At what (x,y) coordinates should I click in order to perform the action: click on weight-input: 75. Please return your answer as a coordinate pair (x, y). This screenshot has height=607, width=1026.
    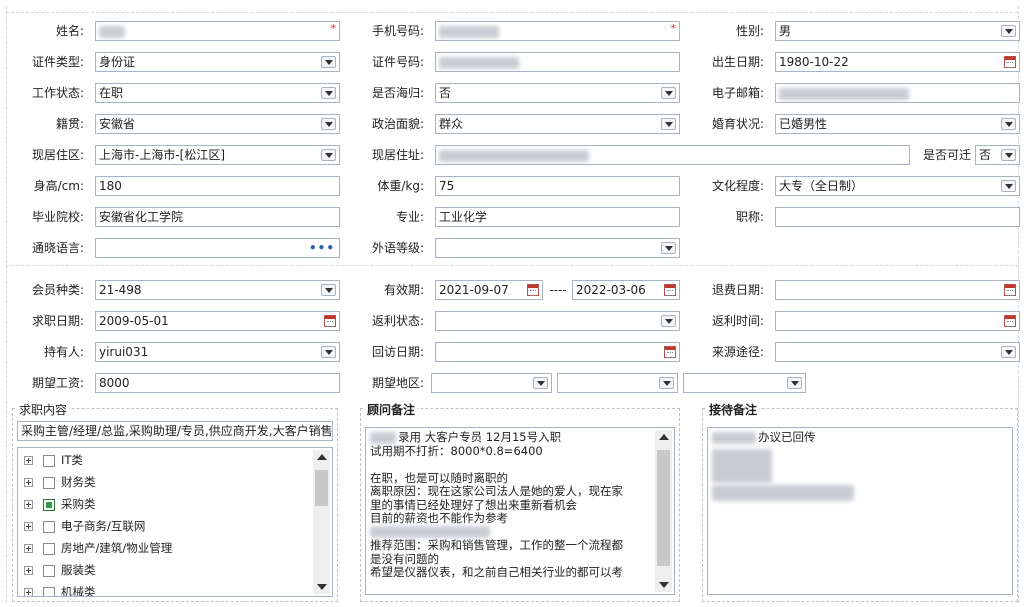
    Looking at the image, I should click on (557, 186).